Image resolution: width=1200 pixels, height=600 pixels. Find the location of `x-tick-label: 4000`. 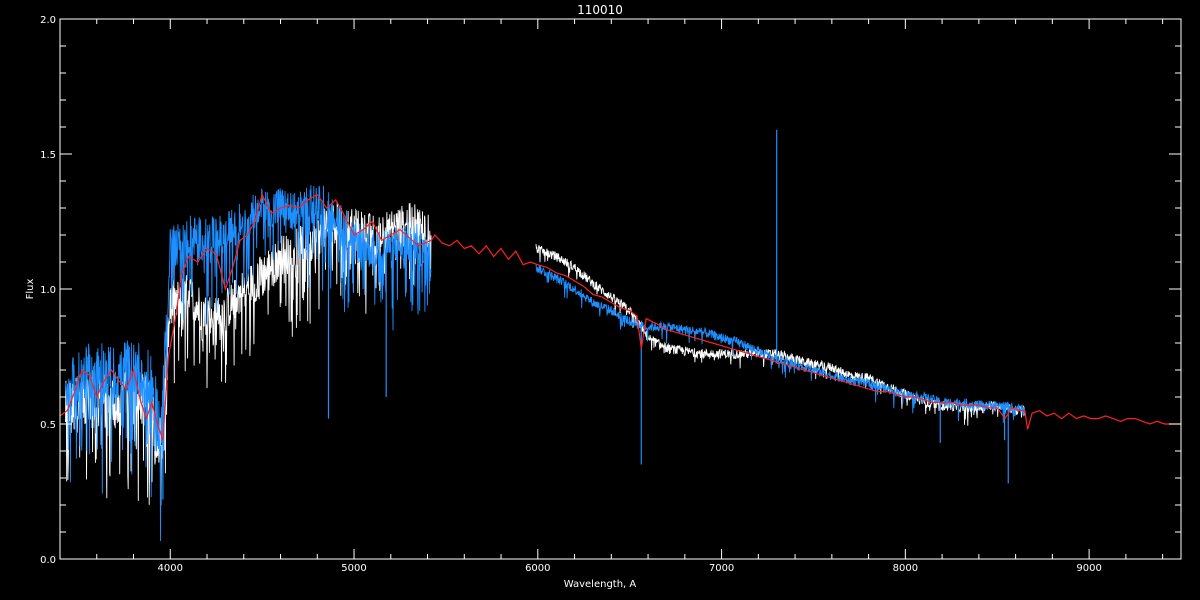

x-tick-label: 4000 is located at coordinates (170, 568).